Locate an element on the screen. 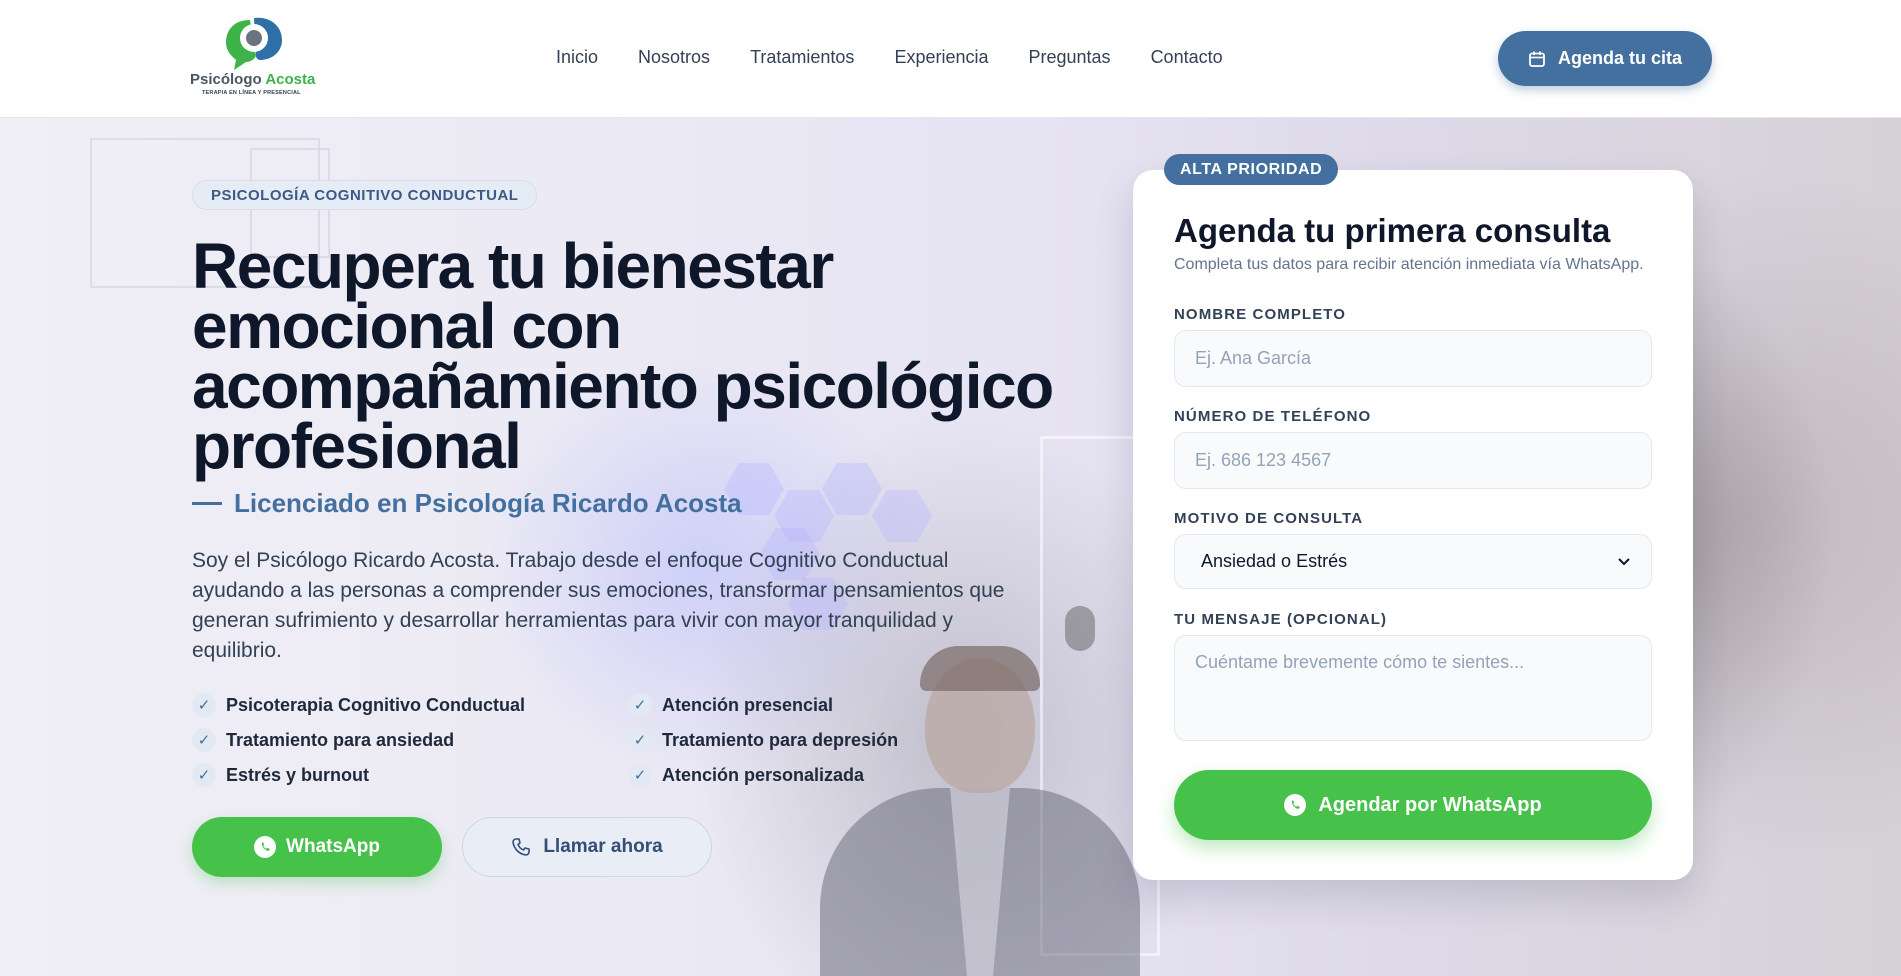  call-now-button: Llamar ahora is located at coordinates (587, 847).